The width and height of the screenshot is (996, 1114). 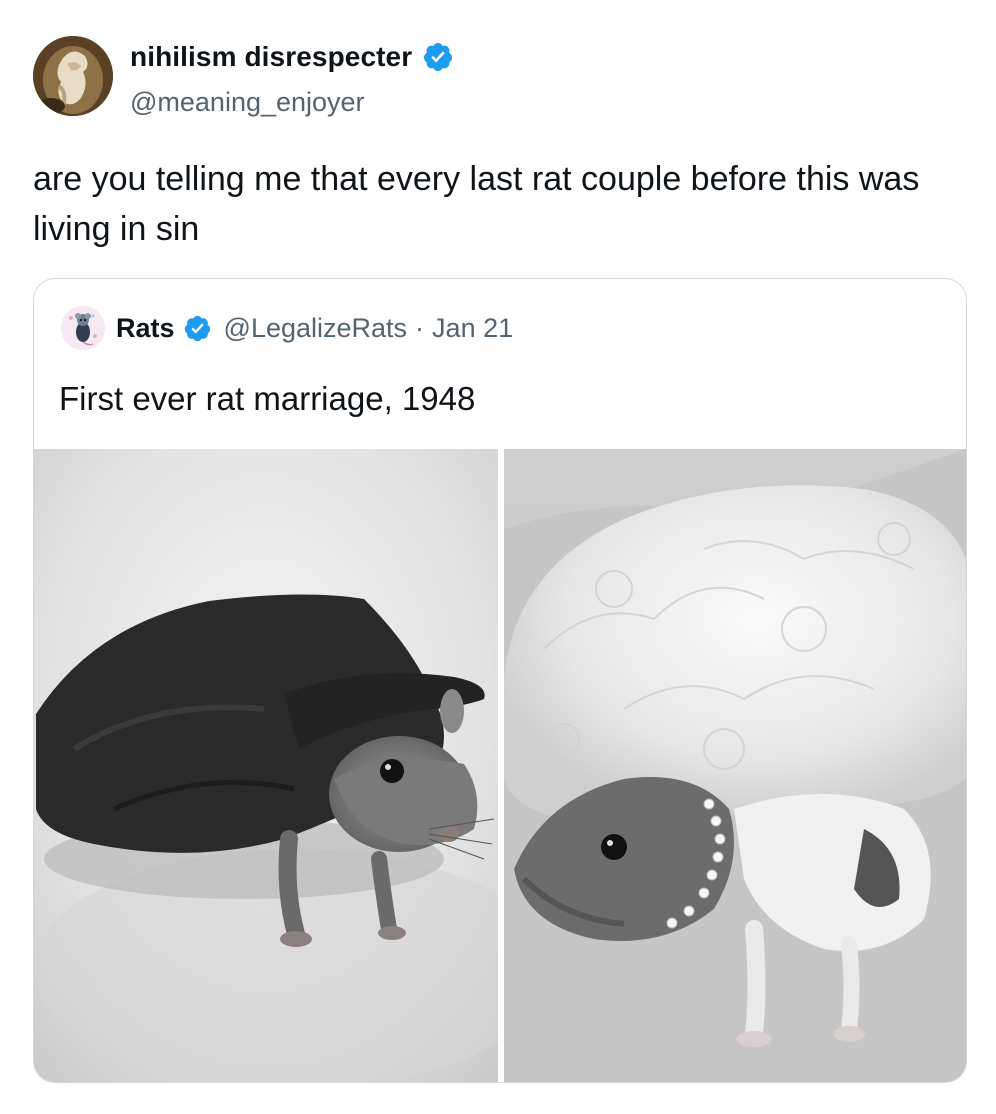 I want to click on rat-avatar-icon, so click(x=83, y=328).